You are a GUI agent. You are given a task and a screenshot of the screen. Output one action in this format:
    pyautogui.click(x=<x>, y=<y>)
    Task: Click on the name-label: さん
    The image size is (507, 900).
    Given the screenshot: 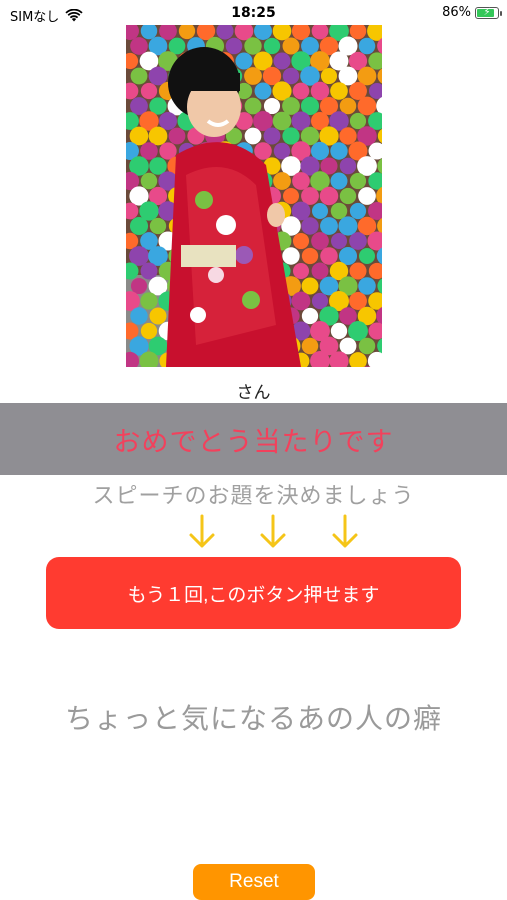 What is the action you would take?
    pyautogui.click(x=253, y=393)
    